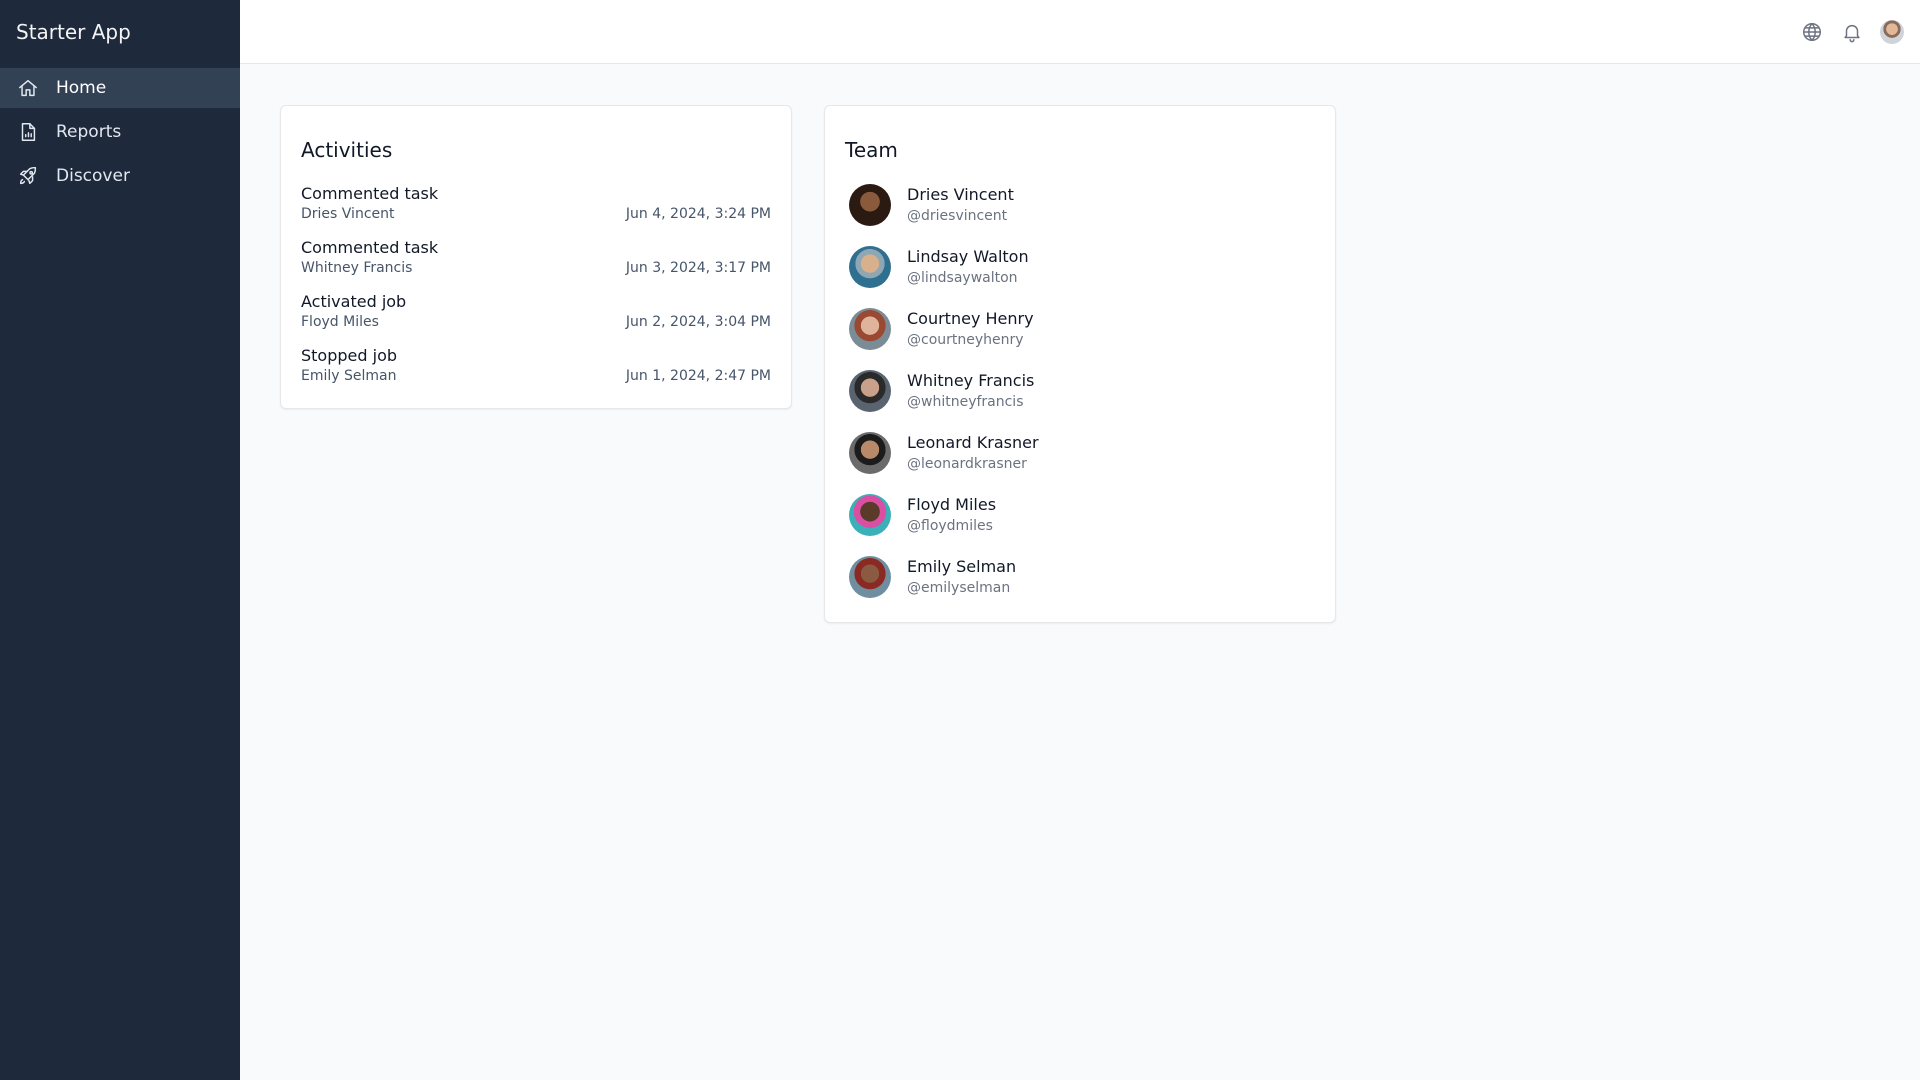 This screenshot has width=1920, height=1080. I want to click on member-name: Emily Selman, so click(962, 566).